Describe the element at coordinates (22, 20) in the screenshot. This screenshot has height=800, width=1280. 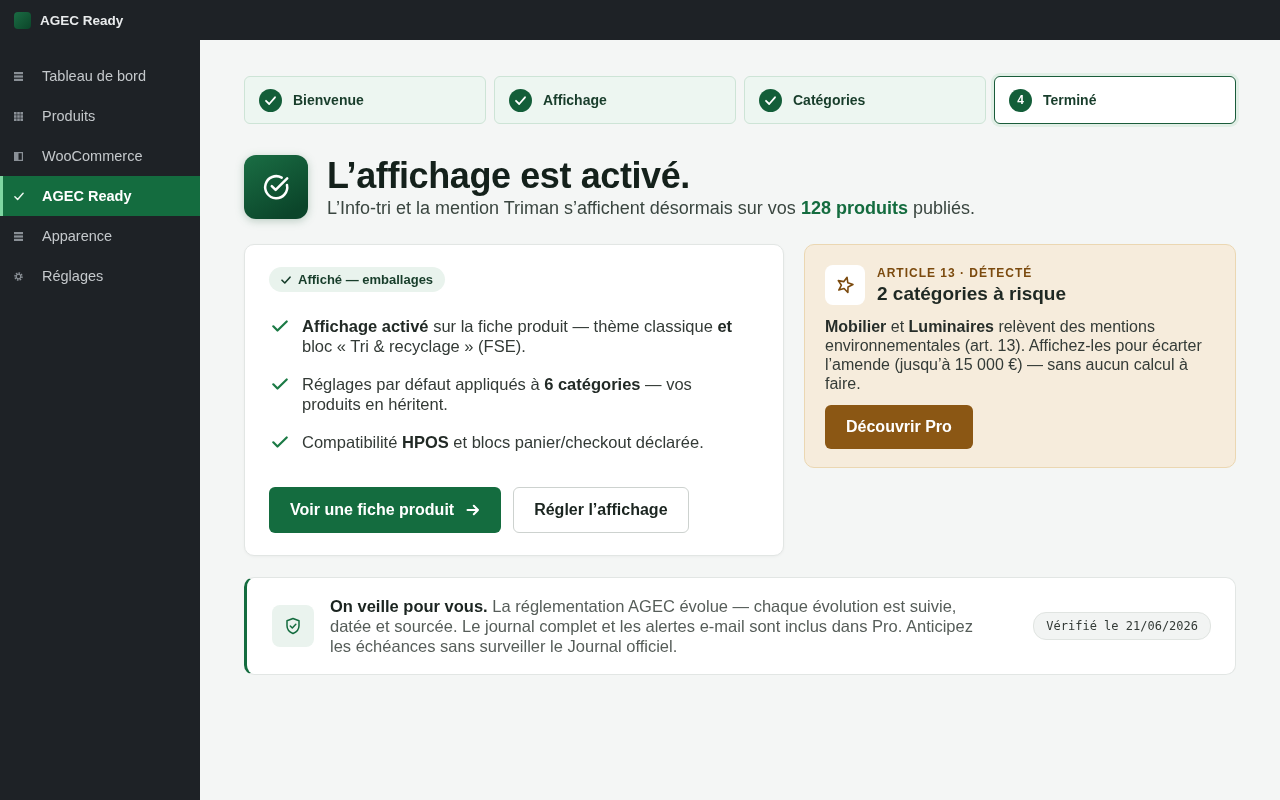
I see `logo-icon` at that location.